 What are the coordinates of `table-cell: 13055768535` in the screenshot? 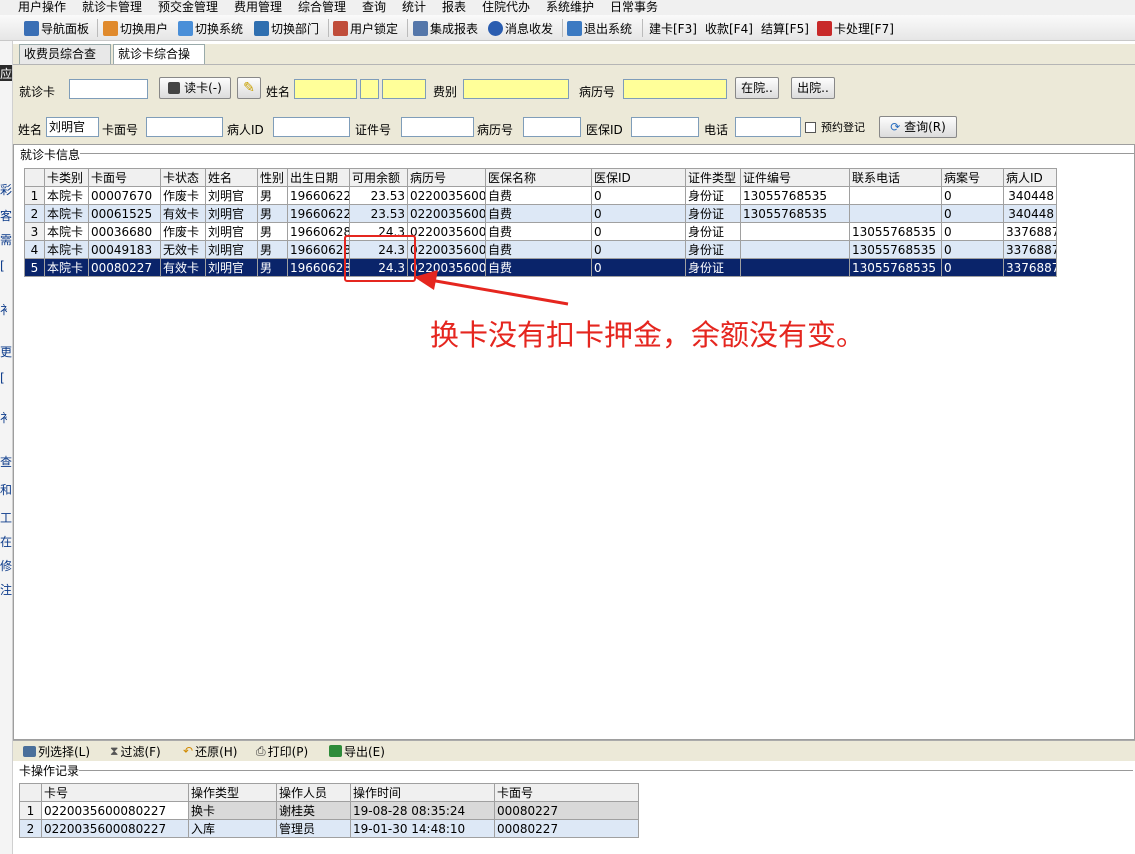 It's located at (895, 231).